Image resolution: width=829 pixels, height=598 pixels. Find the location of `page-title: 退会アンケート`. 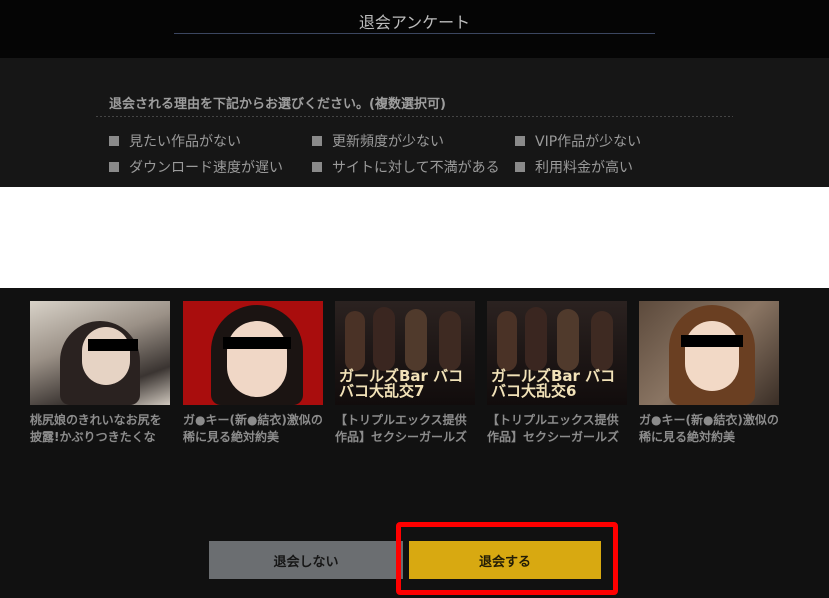

page-title: 退会アンケート is located at coordinates (414, 22).